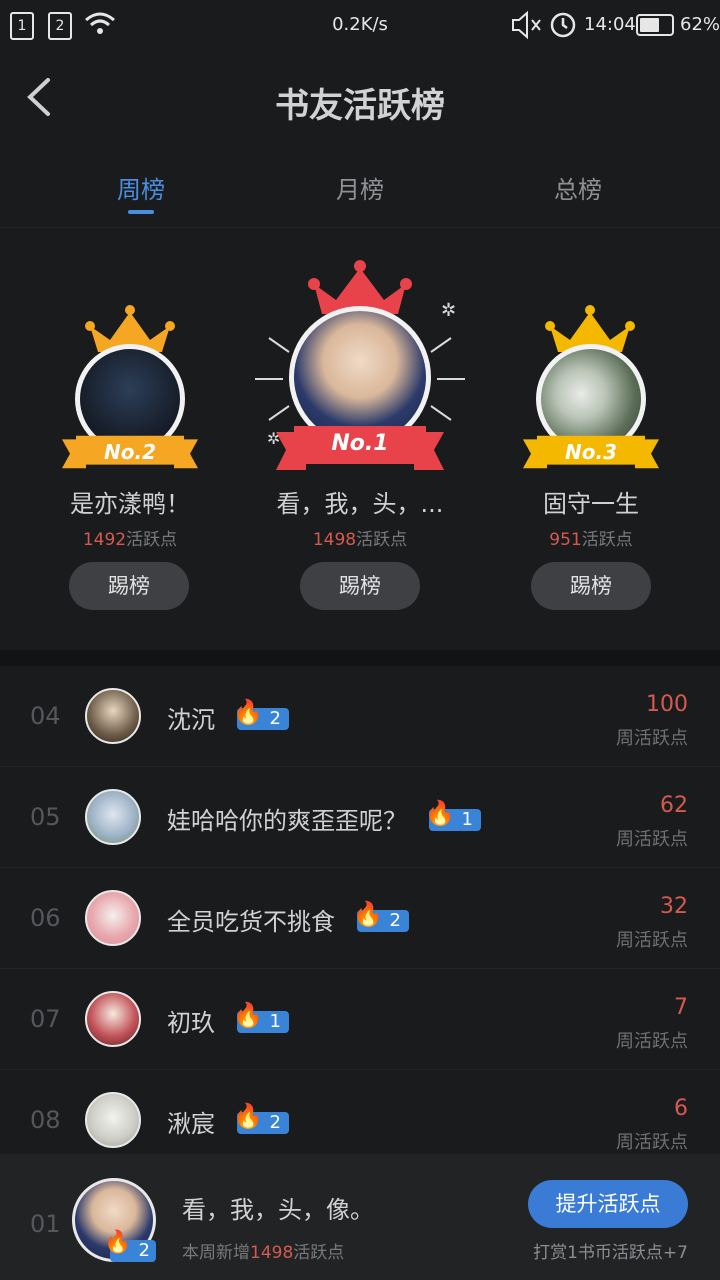 Image resolution: width=720 pixels, height=1280 pixels. Describe the element at coordinates (45, 918) in the screenshot. I see `rank-number: 06` at that location.